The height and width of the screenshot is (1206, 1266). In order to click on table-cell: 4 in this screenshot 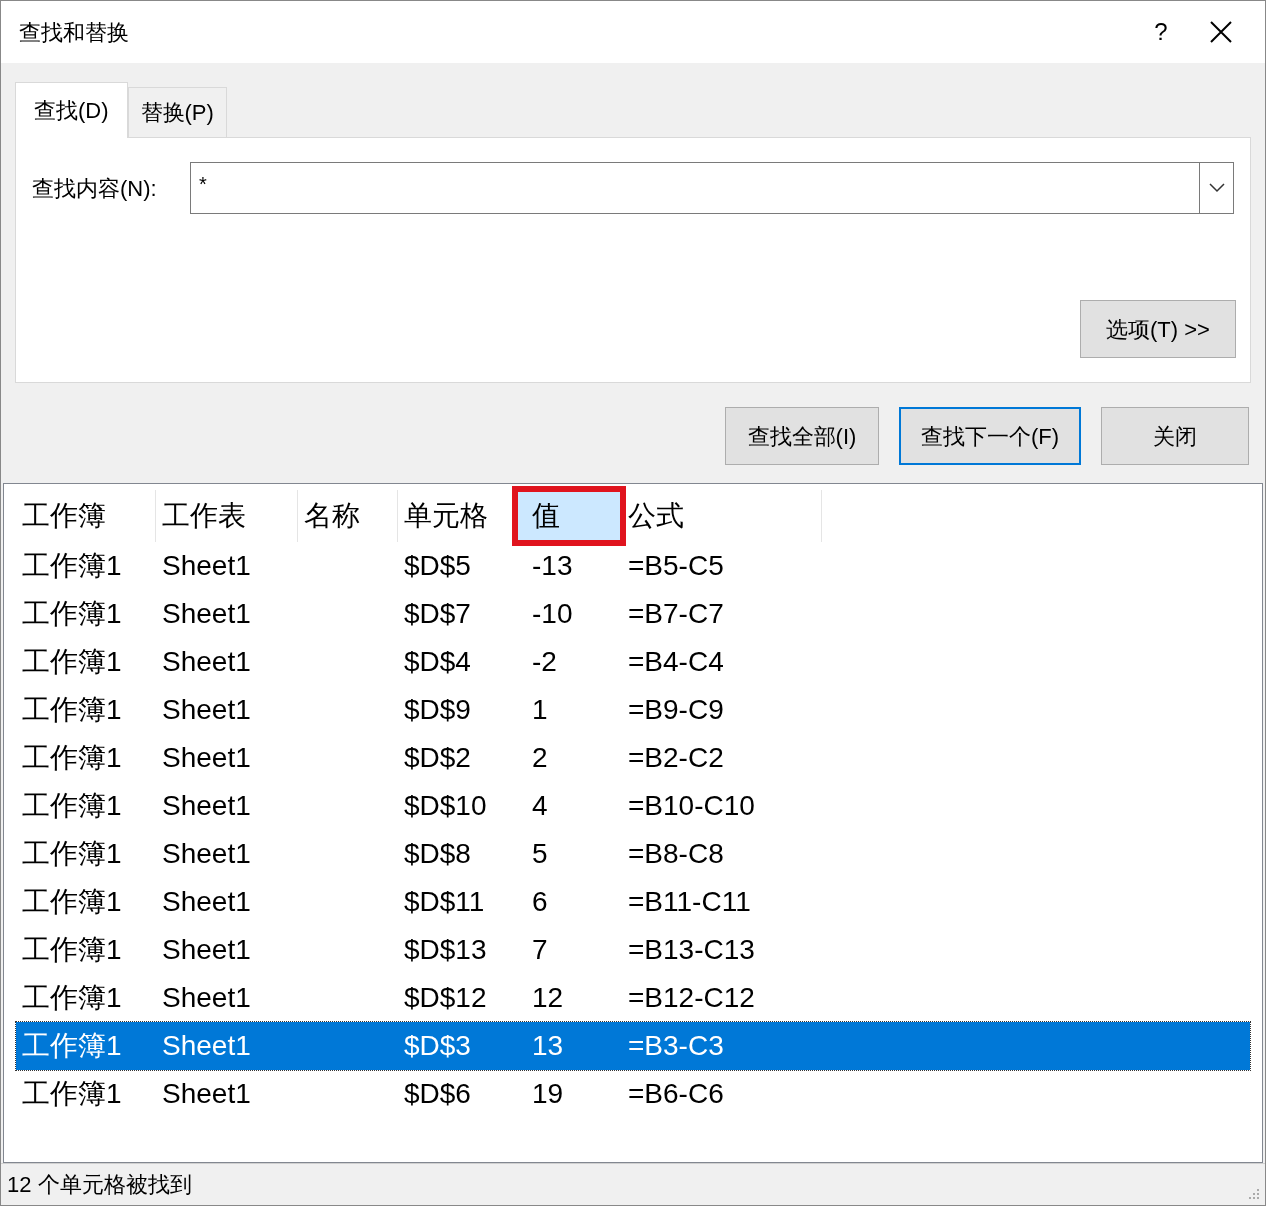, I will do `click(540, 805)`.